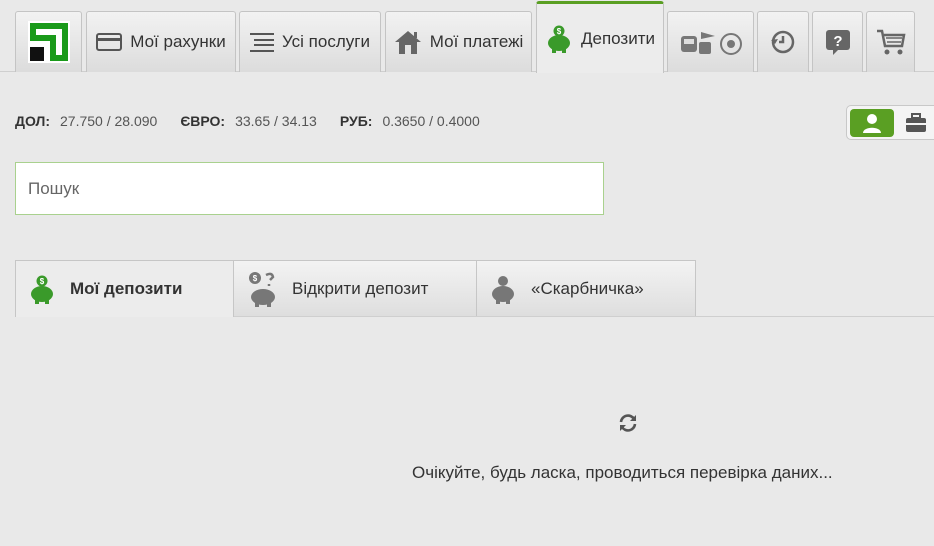 This screenshot has width=934, height=546. I want to click on refresh-icon, so click(628, 423).